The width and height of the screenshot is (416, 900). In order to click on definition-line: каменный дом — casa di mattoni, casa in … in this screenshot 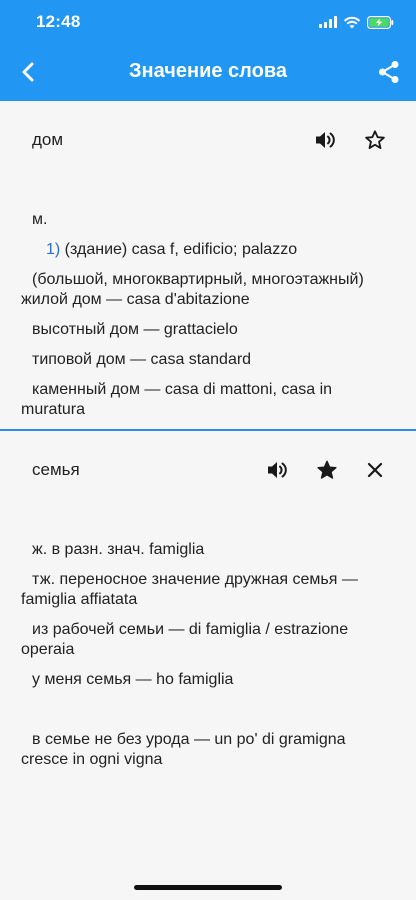, I will do `click(177, 399)`.